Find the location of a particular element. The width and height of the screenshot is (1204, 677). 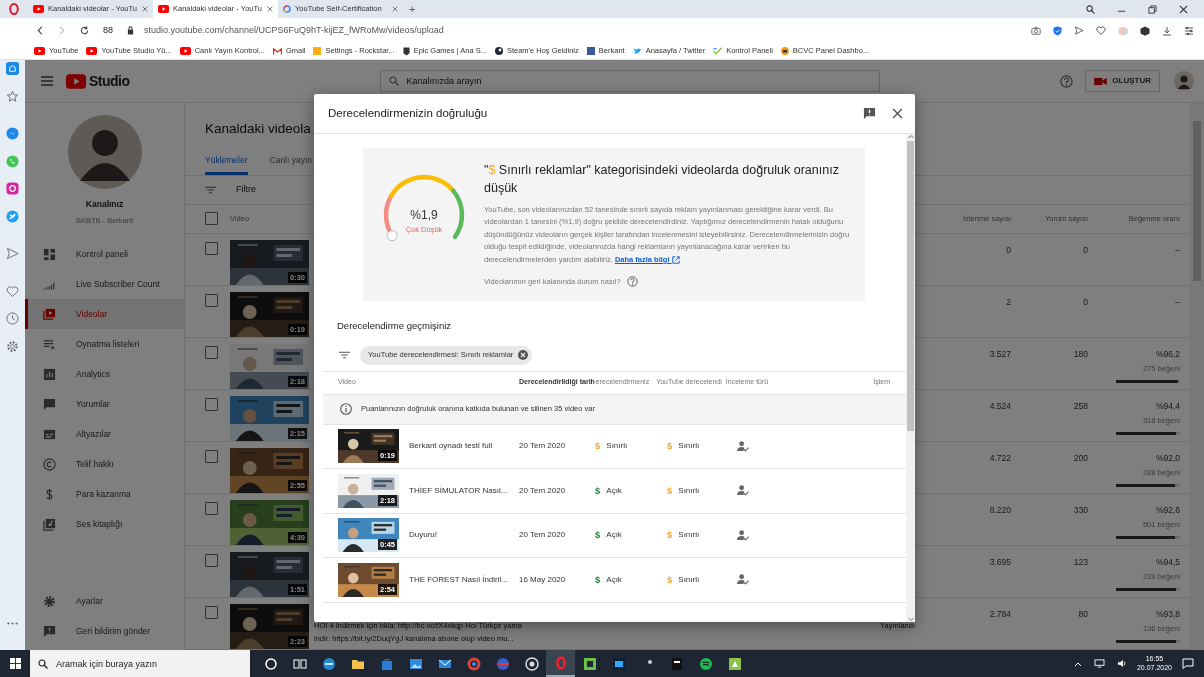

task-view-icon is located at coordinates (299, 663).